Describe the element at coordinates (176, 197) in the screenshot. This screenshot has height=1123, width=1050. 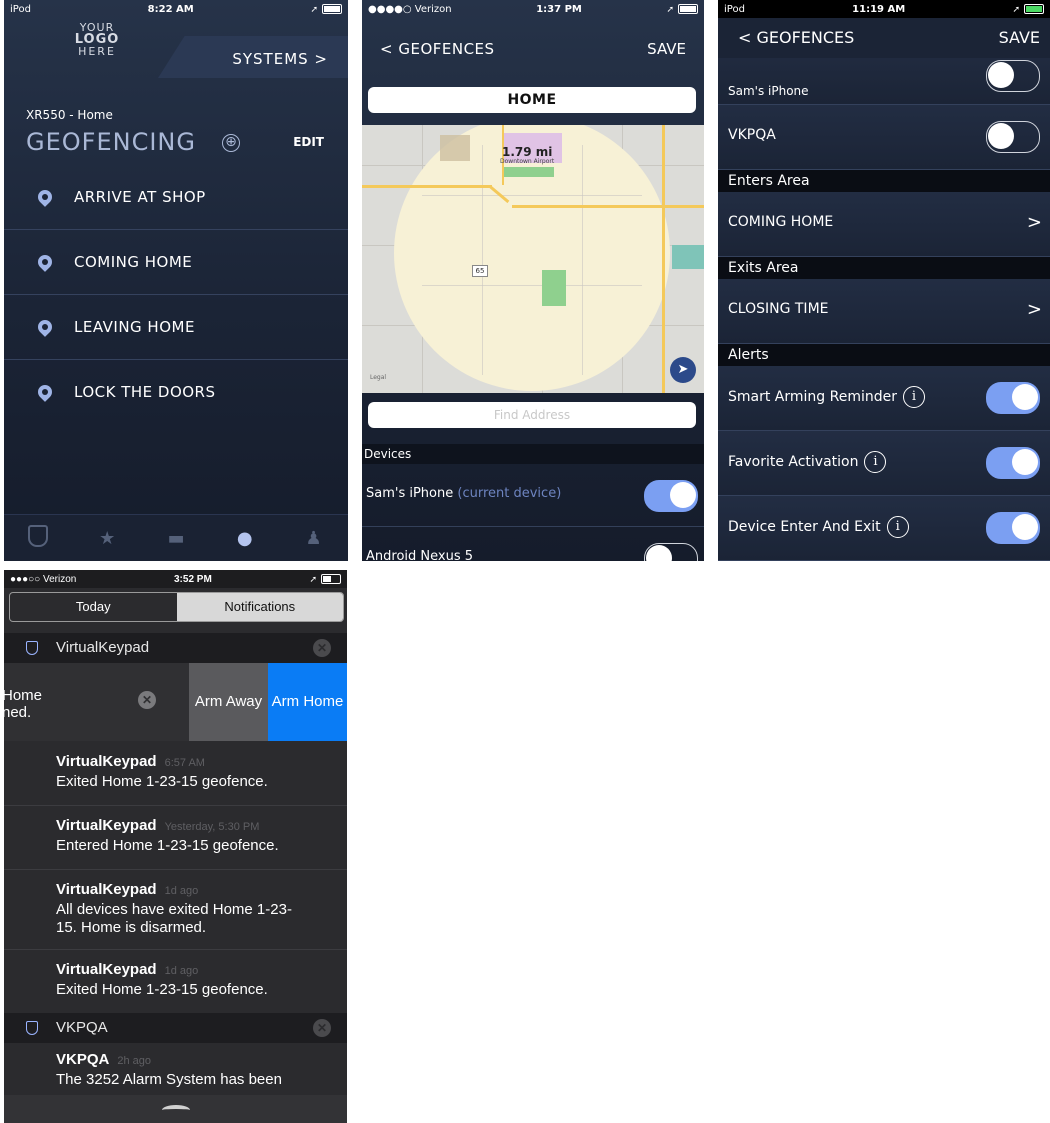
I see `geofence-item: ARRIVE AT SHOP` at that location.